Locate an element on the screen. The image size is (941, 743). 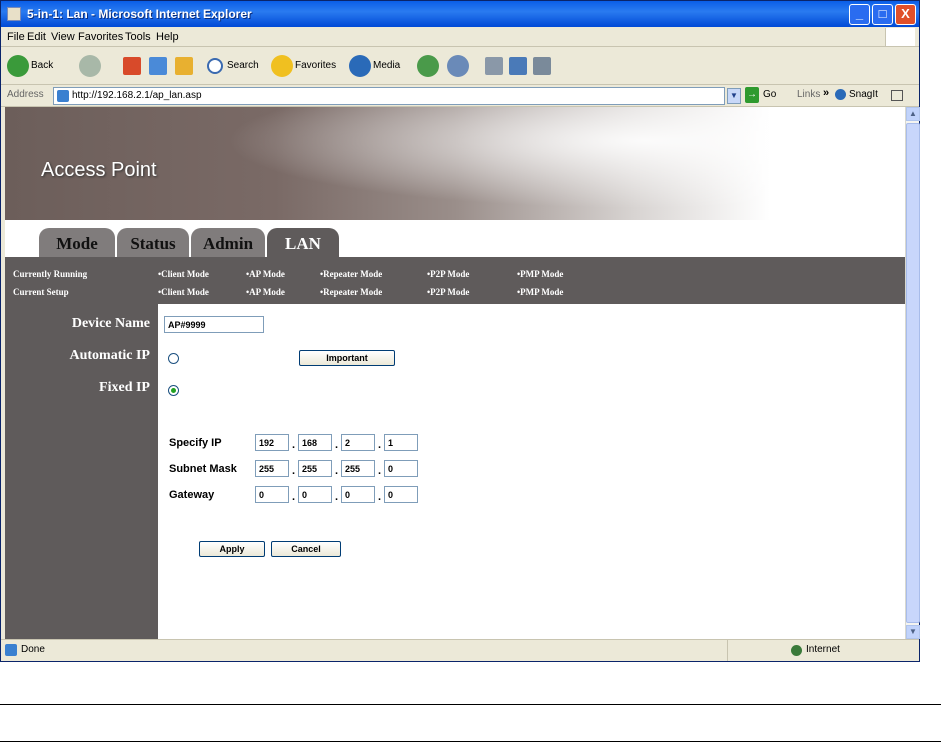
fixed-ip-label: Fixed IP is located at coordinates (124, 387).